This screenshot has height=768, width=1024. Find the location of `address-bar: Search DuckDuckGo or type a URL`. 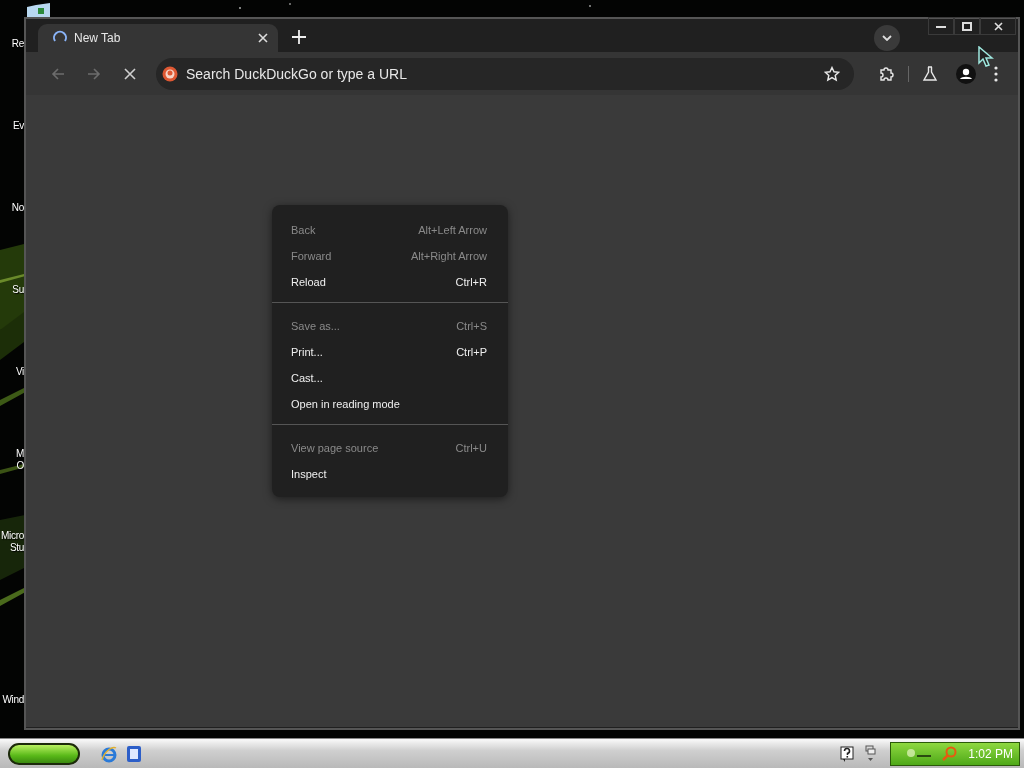

address-bar: Search DuckDuckGo or type a URL is located at coordinates (505, 73).